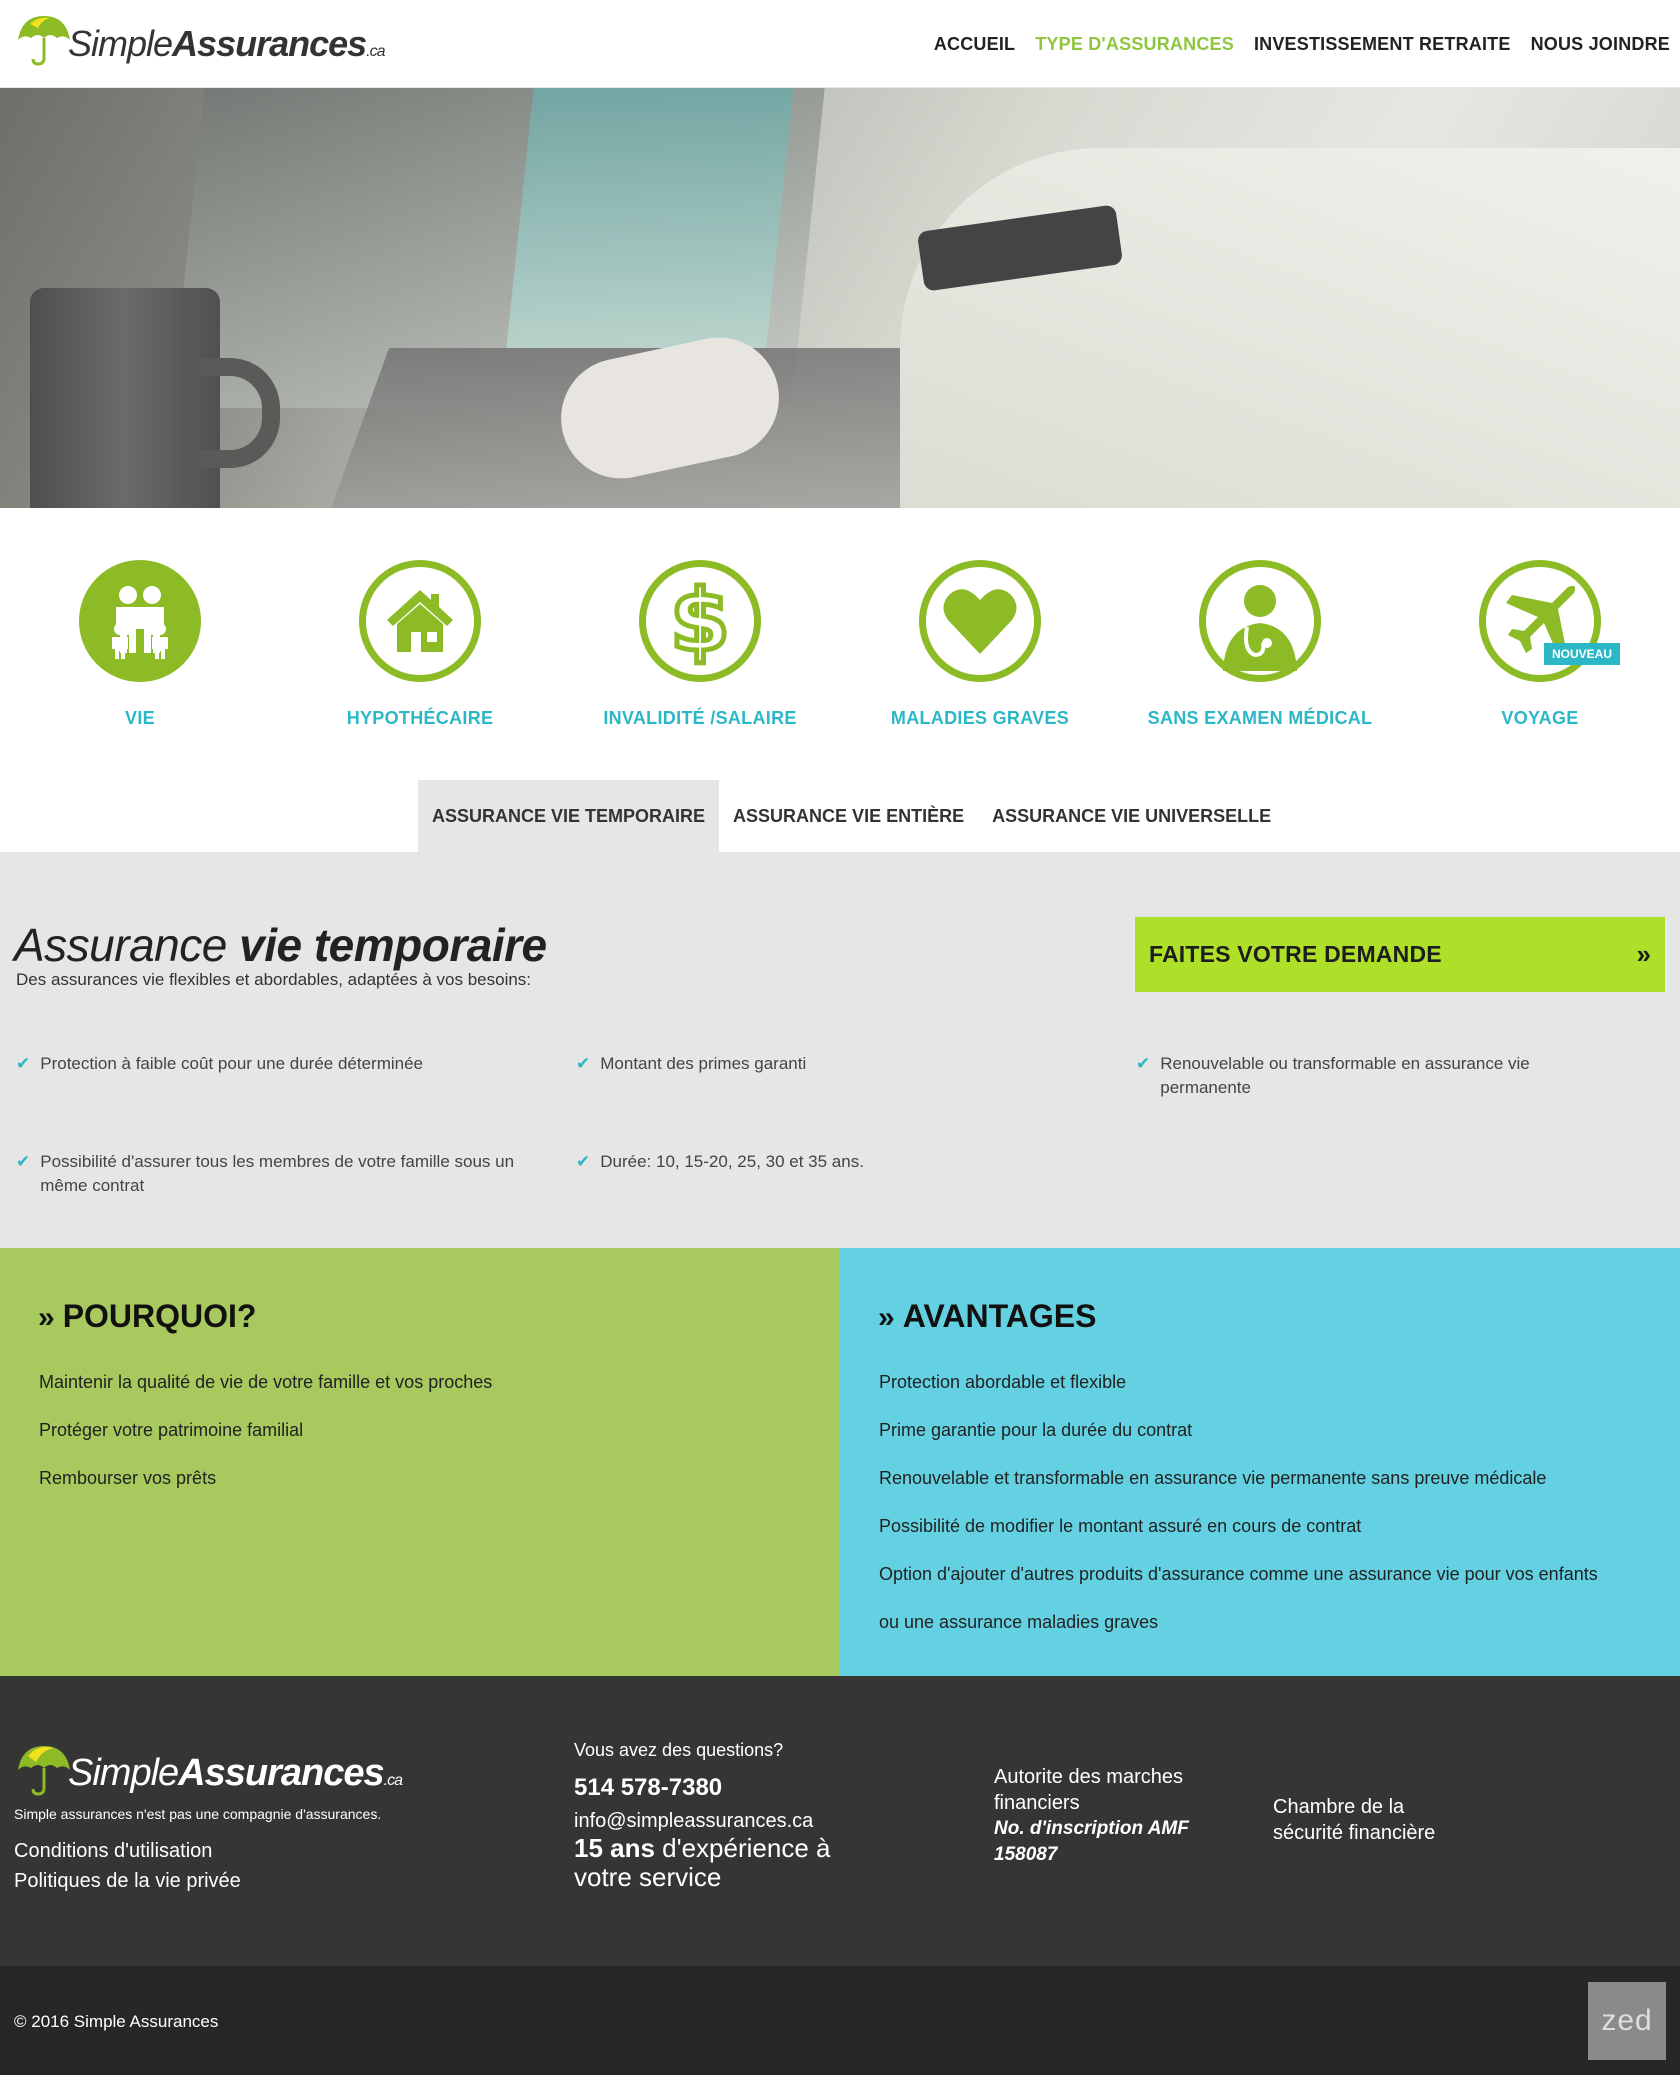 The width and height of the screenshot is (1680, 2075). I want to click on category-sans-examen-medical: SANS EXAMEN MÉDICAL, so click(1260, 644).